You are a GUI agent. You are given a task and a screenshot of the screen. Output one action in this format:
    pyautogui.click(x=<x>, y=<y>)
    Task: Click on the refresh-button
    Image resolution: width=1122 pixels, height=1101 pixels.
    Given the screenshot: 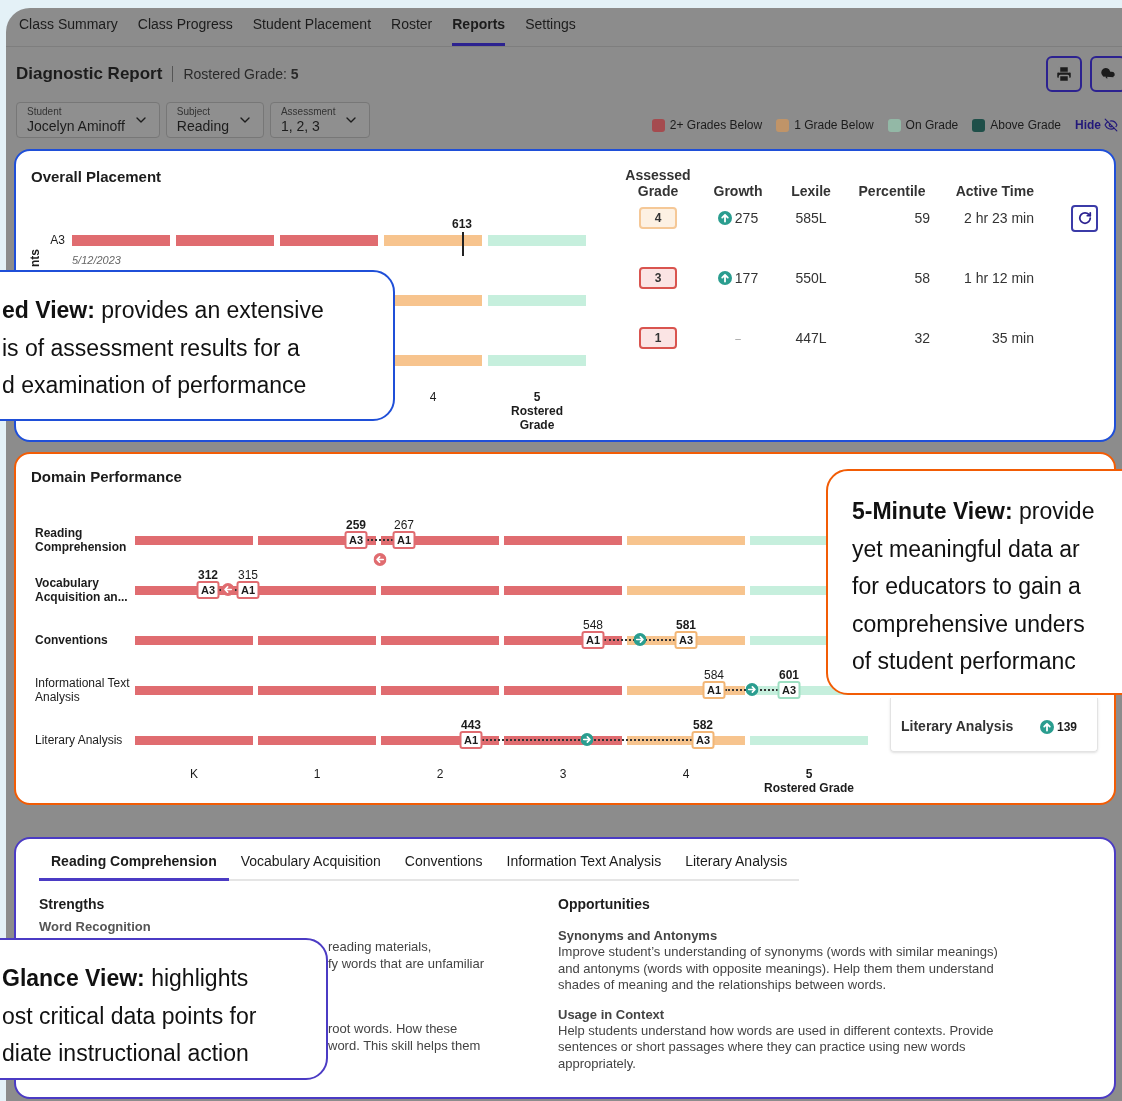 What is the action you would take?
    pyautogui.click(x=1084, y=218)
    